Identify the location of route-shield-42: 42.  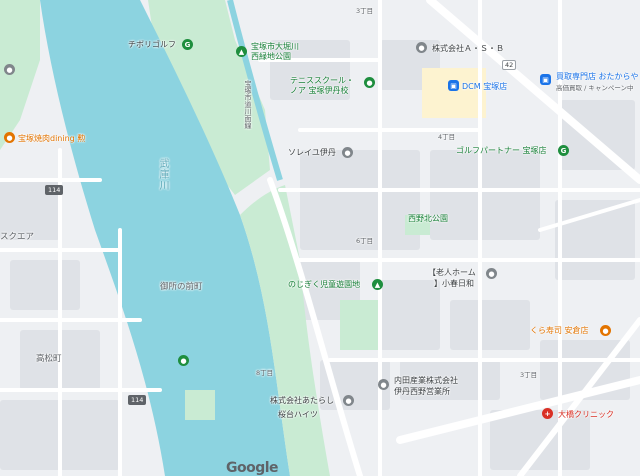
(509, 65).